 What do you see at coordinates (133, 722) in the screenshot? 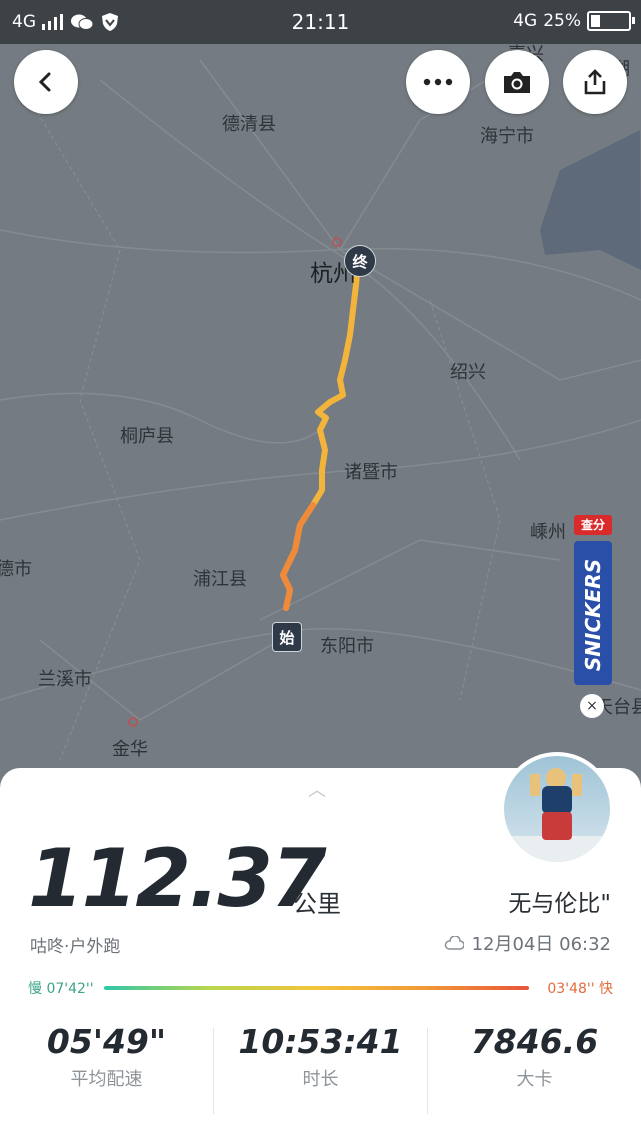
I see `city-dot-icon` at bounding box center [133, 722].